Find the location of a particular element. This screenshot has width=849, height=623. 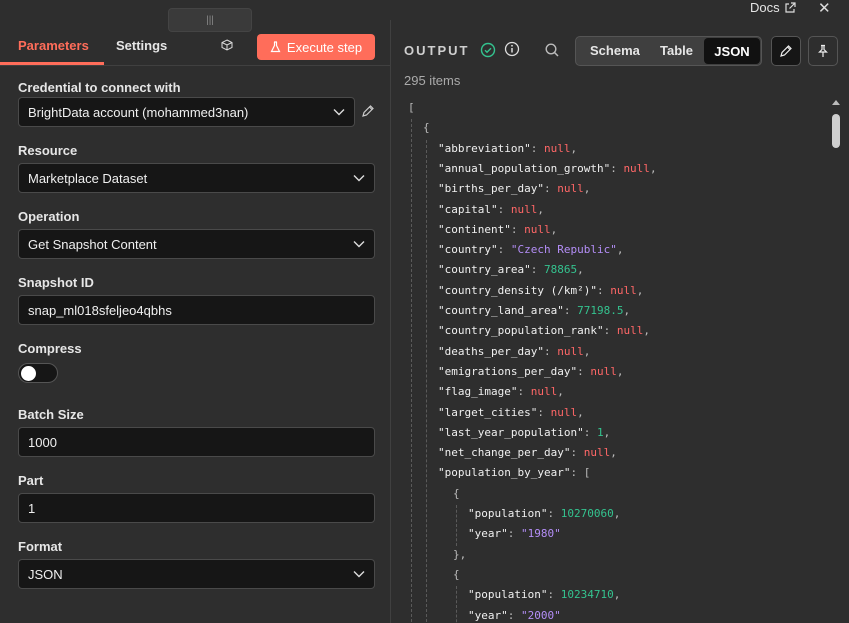

edit-output-button is located at coordinates (786, 51).